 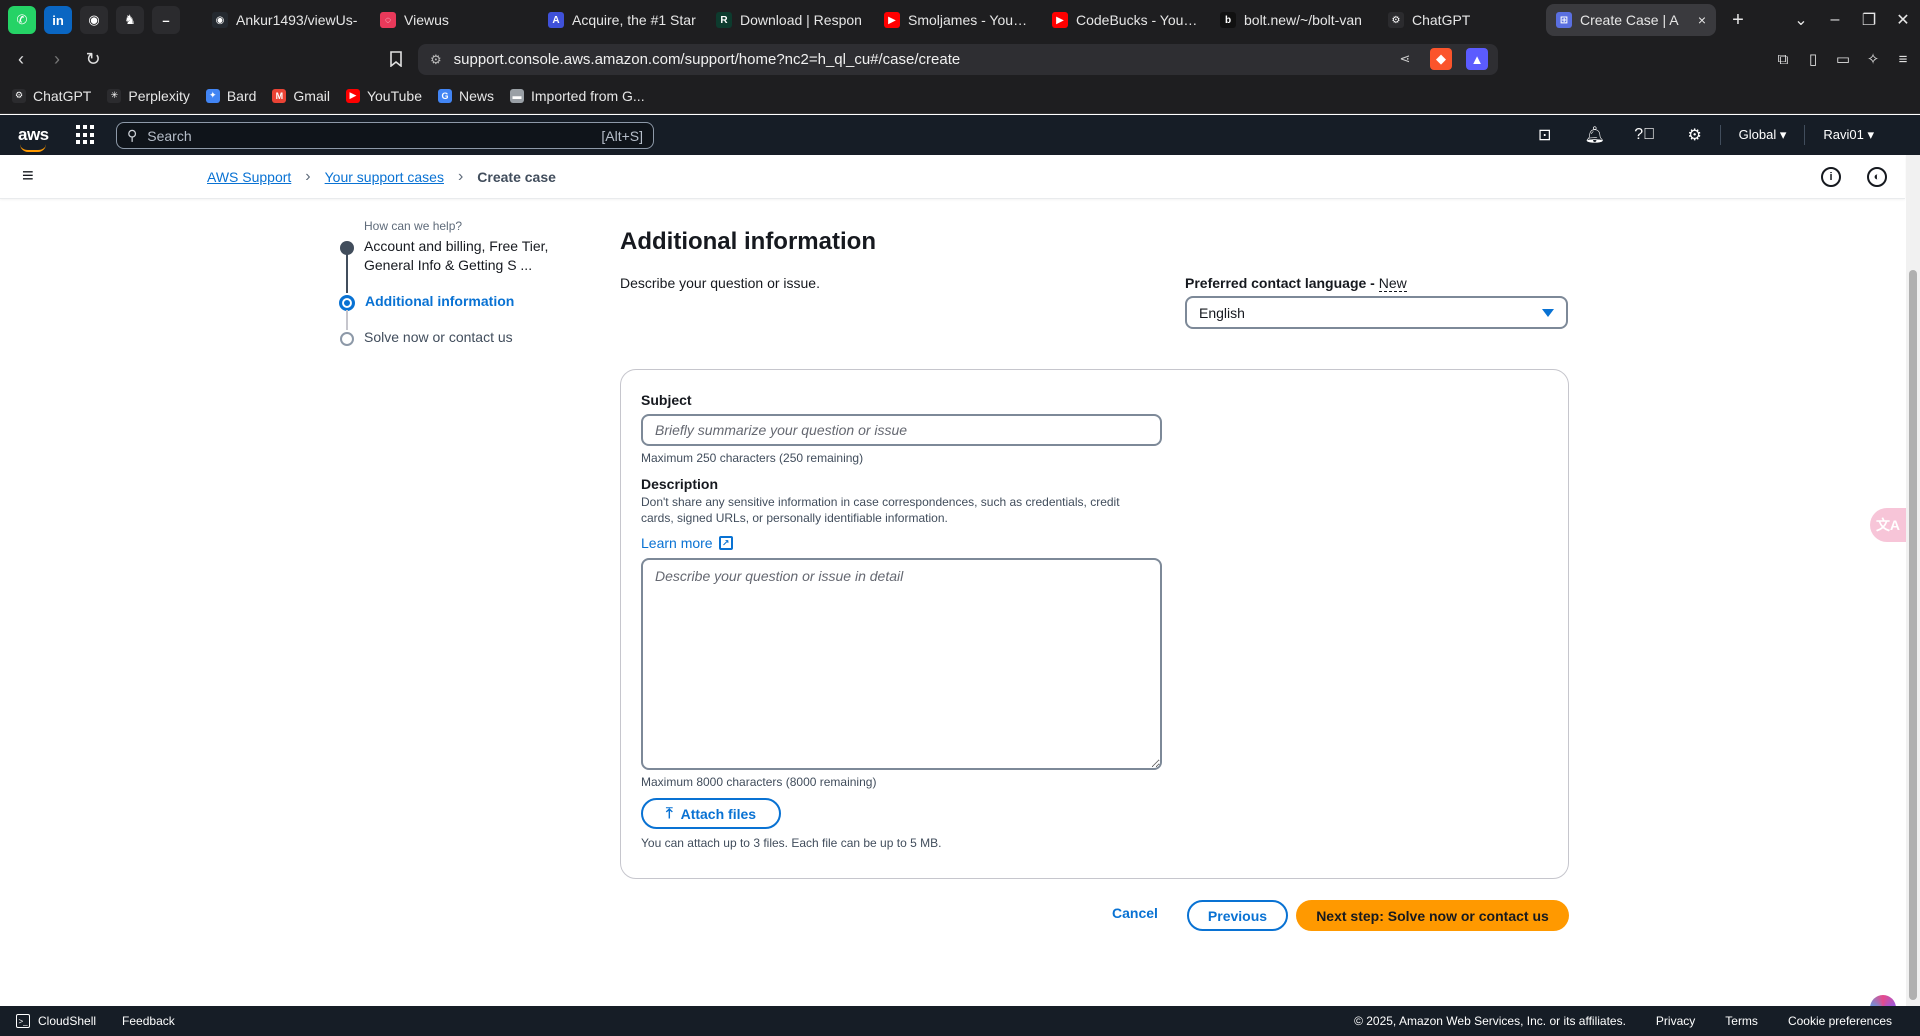 What do you see at coordinates (1595, 135) in the screenshot?
I see `notifications-bell-icon: 🔔︎` at bounding box center [1595, 135].